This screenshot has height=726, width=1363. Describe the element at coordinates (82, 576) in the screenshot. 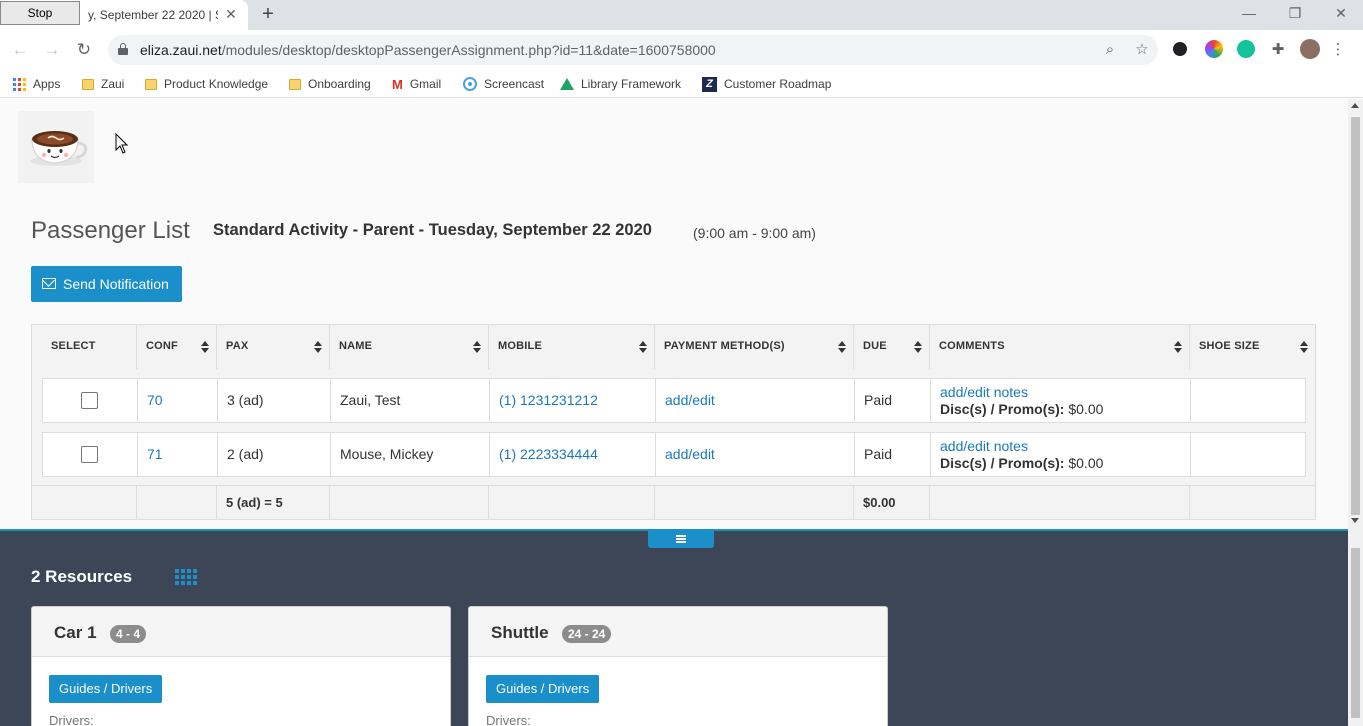

I see `resources-title: 2 Resources` at that location.